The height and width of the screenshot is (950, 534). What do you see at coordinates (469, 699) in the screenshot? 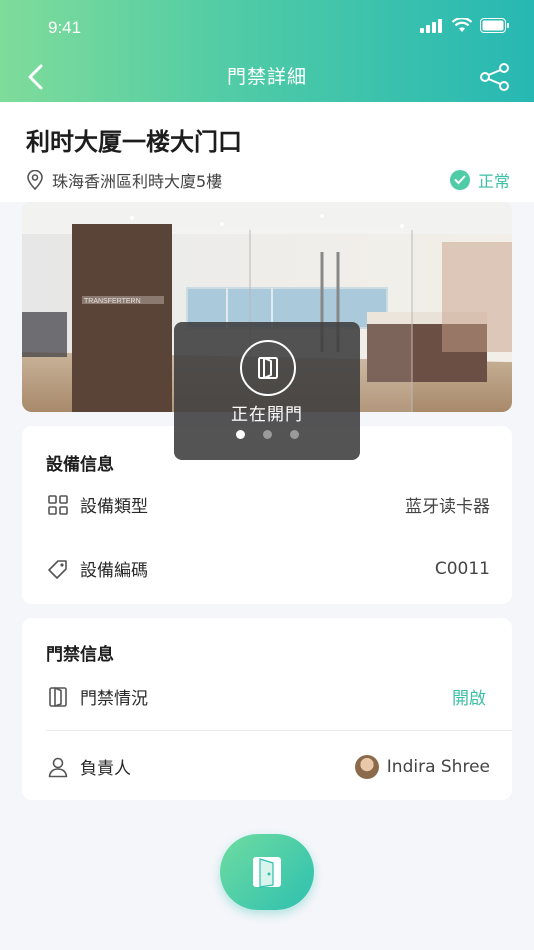
I see `access-status-value: 開啟` at bounding box center [469, 699].